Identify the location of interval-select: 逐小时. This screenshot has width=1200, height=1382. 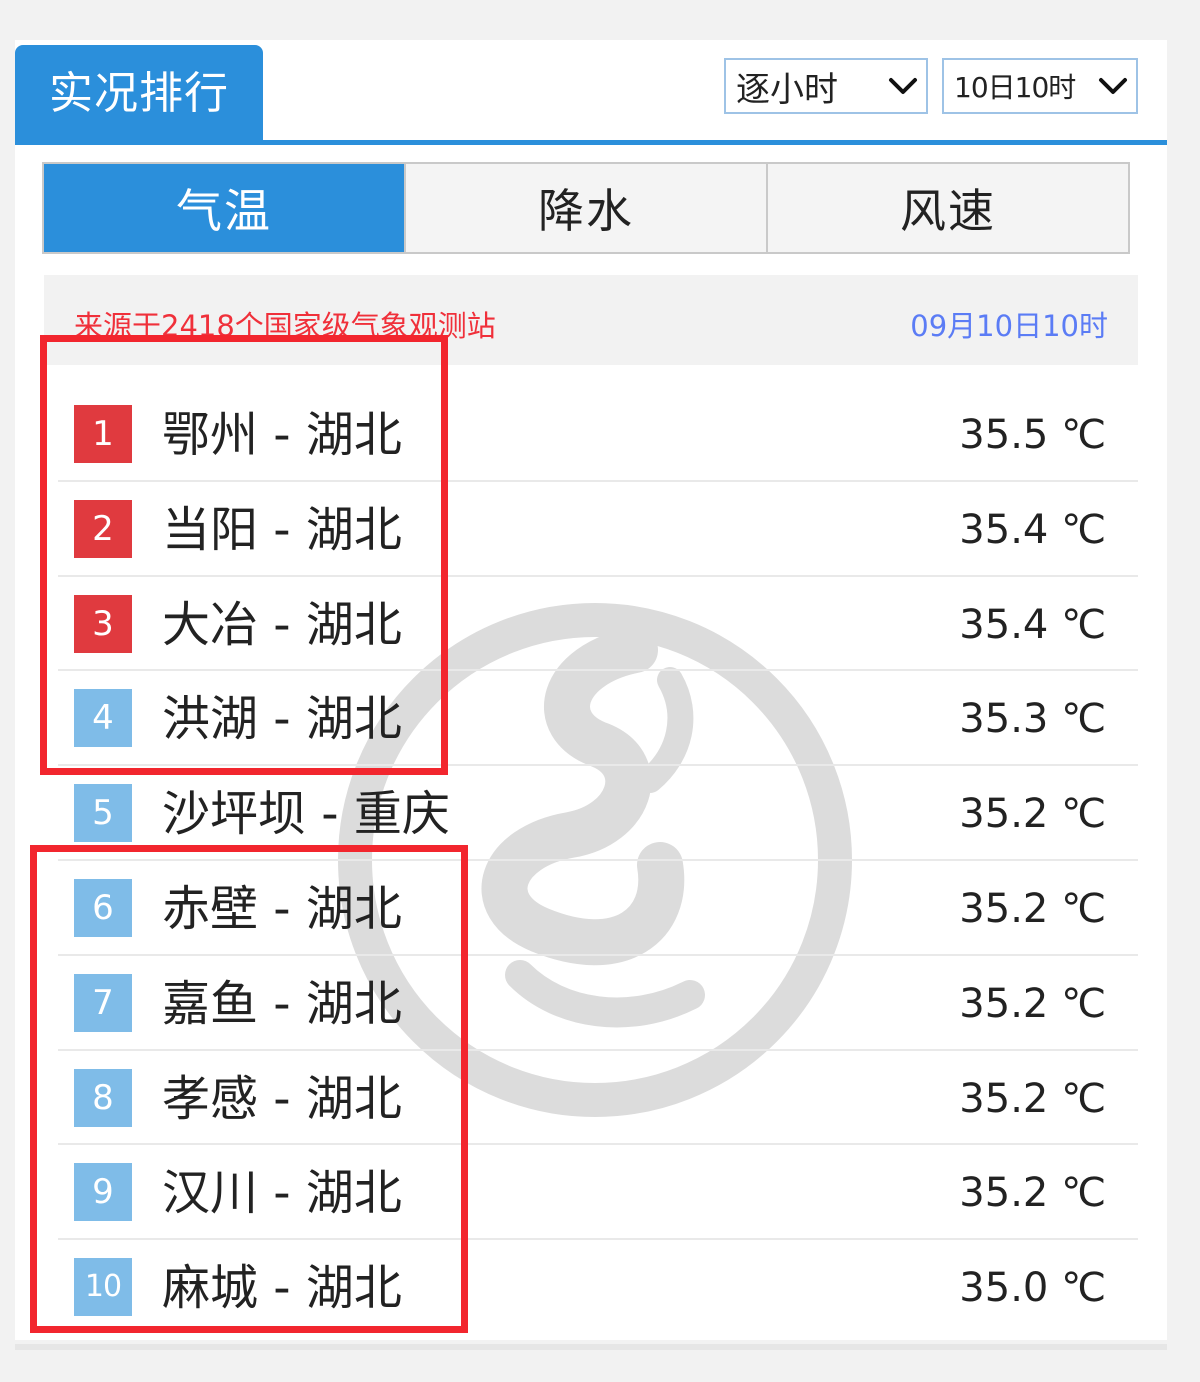
(826, 86).